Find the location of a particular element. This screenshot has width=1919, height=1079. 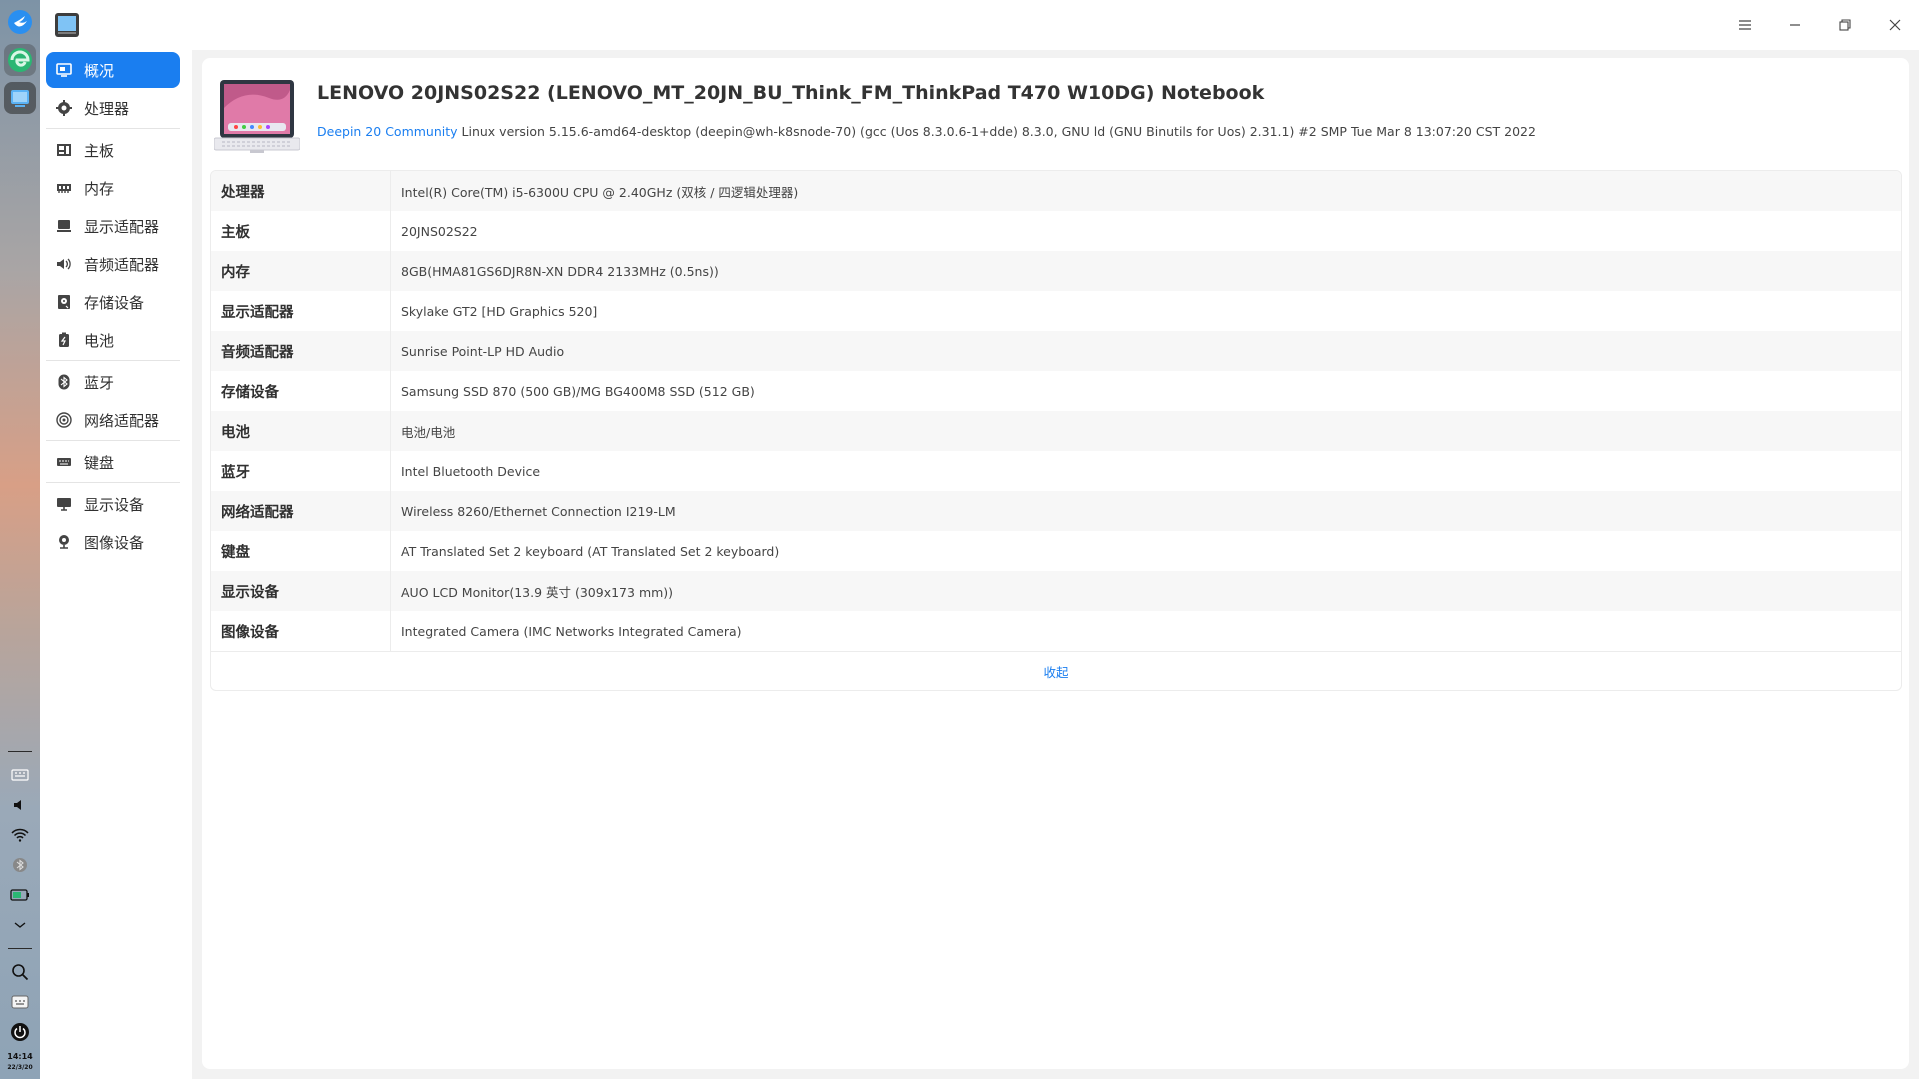

sidebar-item-memory: 内存 is located at coordinates (113, 188).